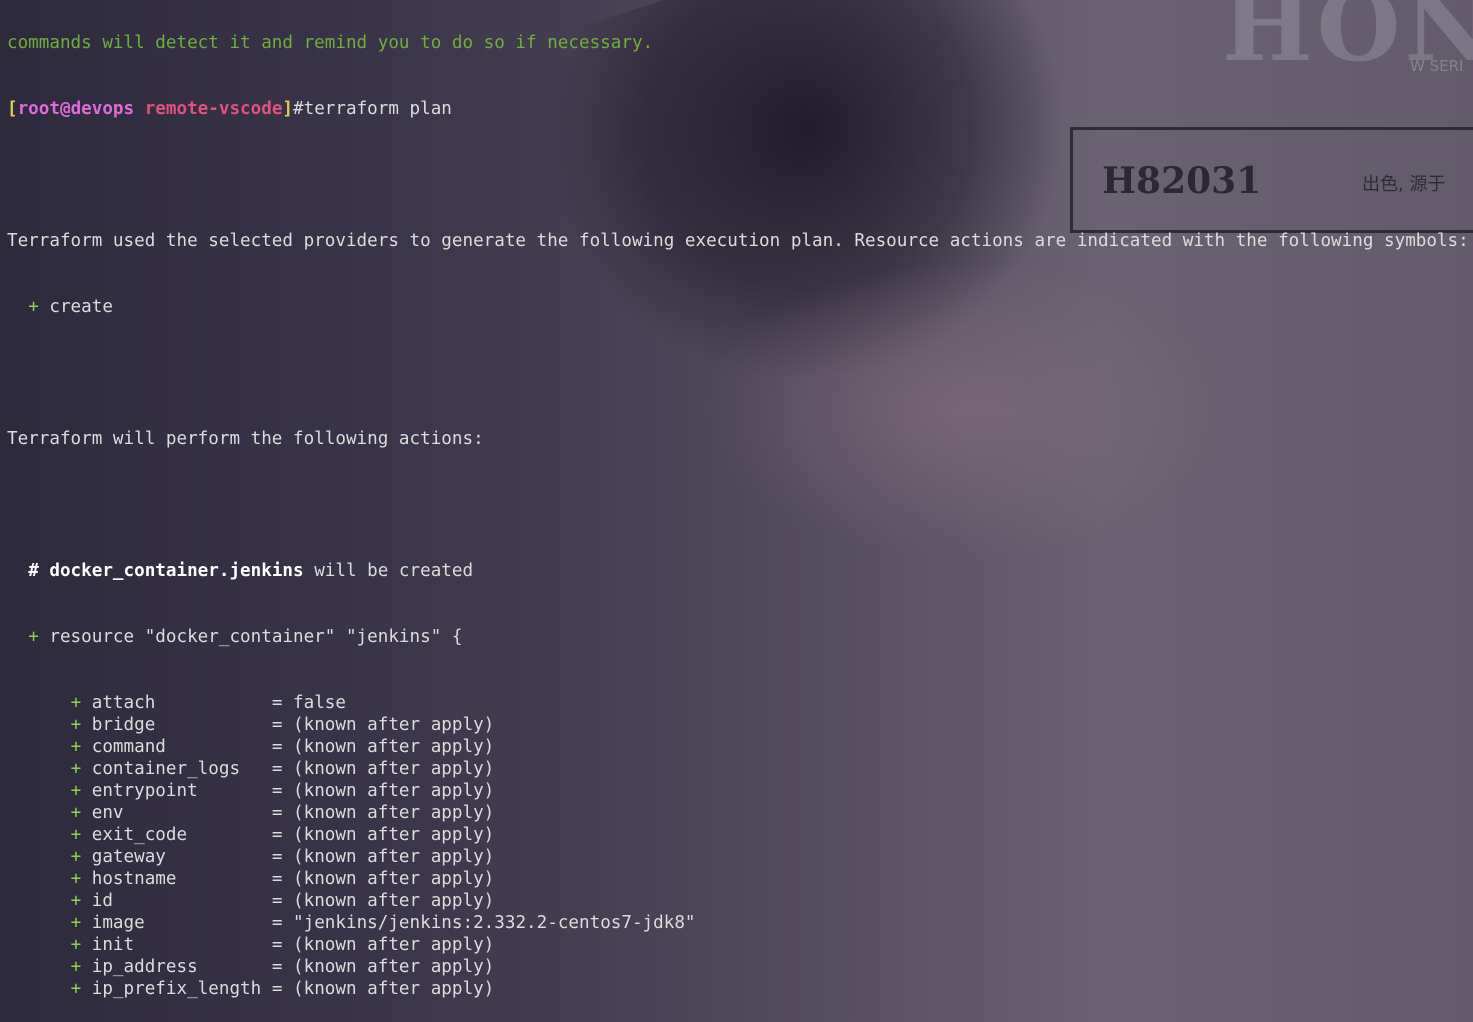 The width and height of the screenshot is (1473, 1022). What do you see at coordinates (181, 791) in the screenshot?
I see `attribute-name: entrypoint` at bounding box center [181, 791].